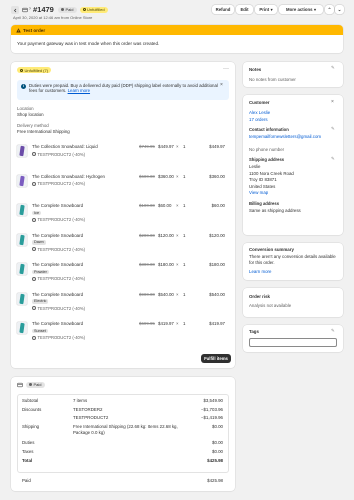  I want to click on billing-address-value: Same as shipping address, so click(275, 210).